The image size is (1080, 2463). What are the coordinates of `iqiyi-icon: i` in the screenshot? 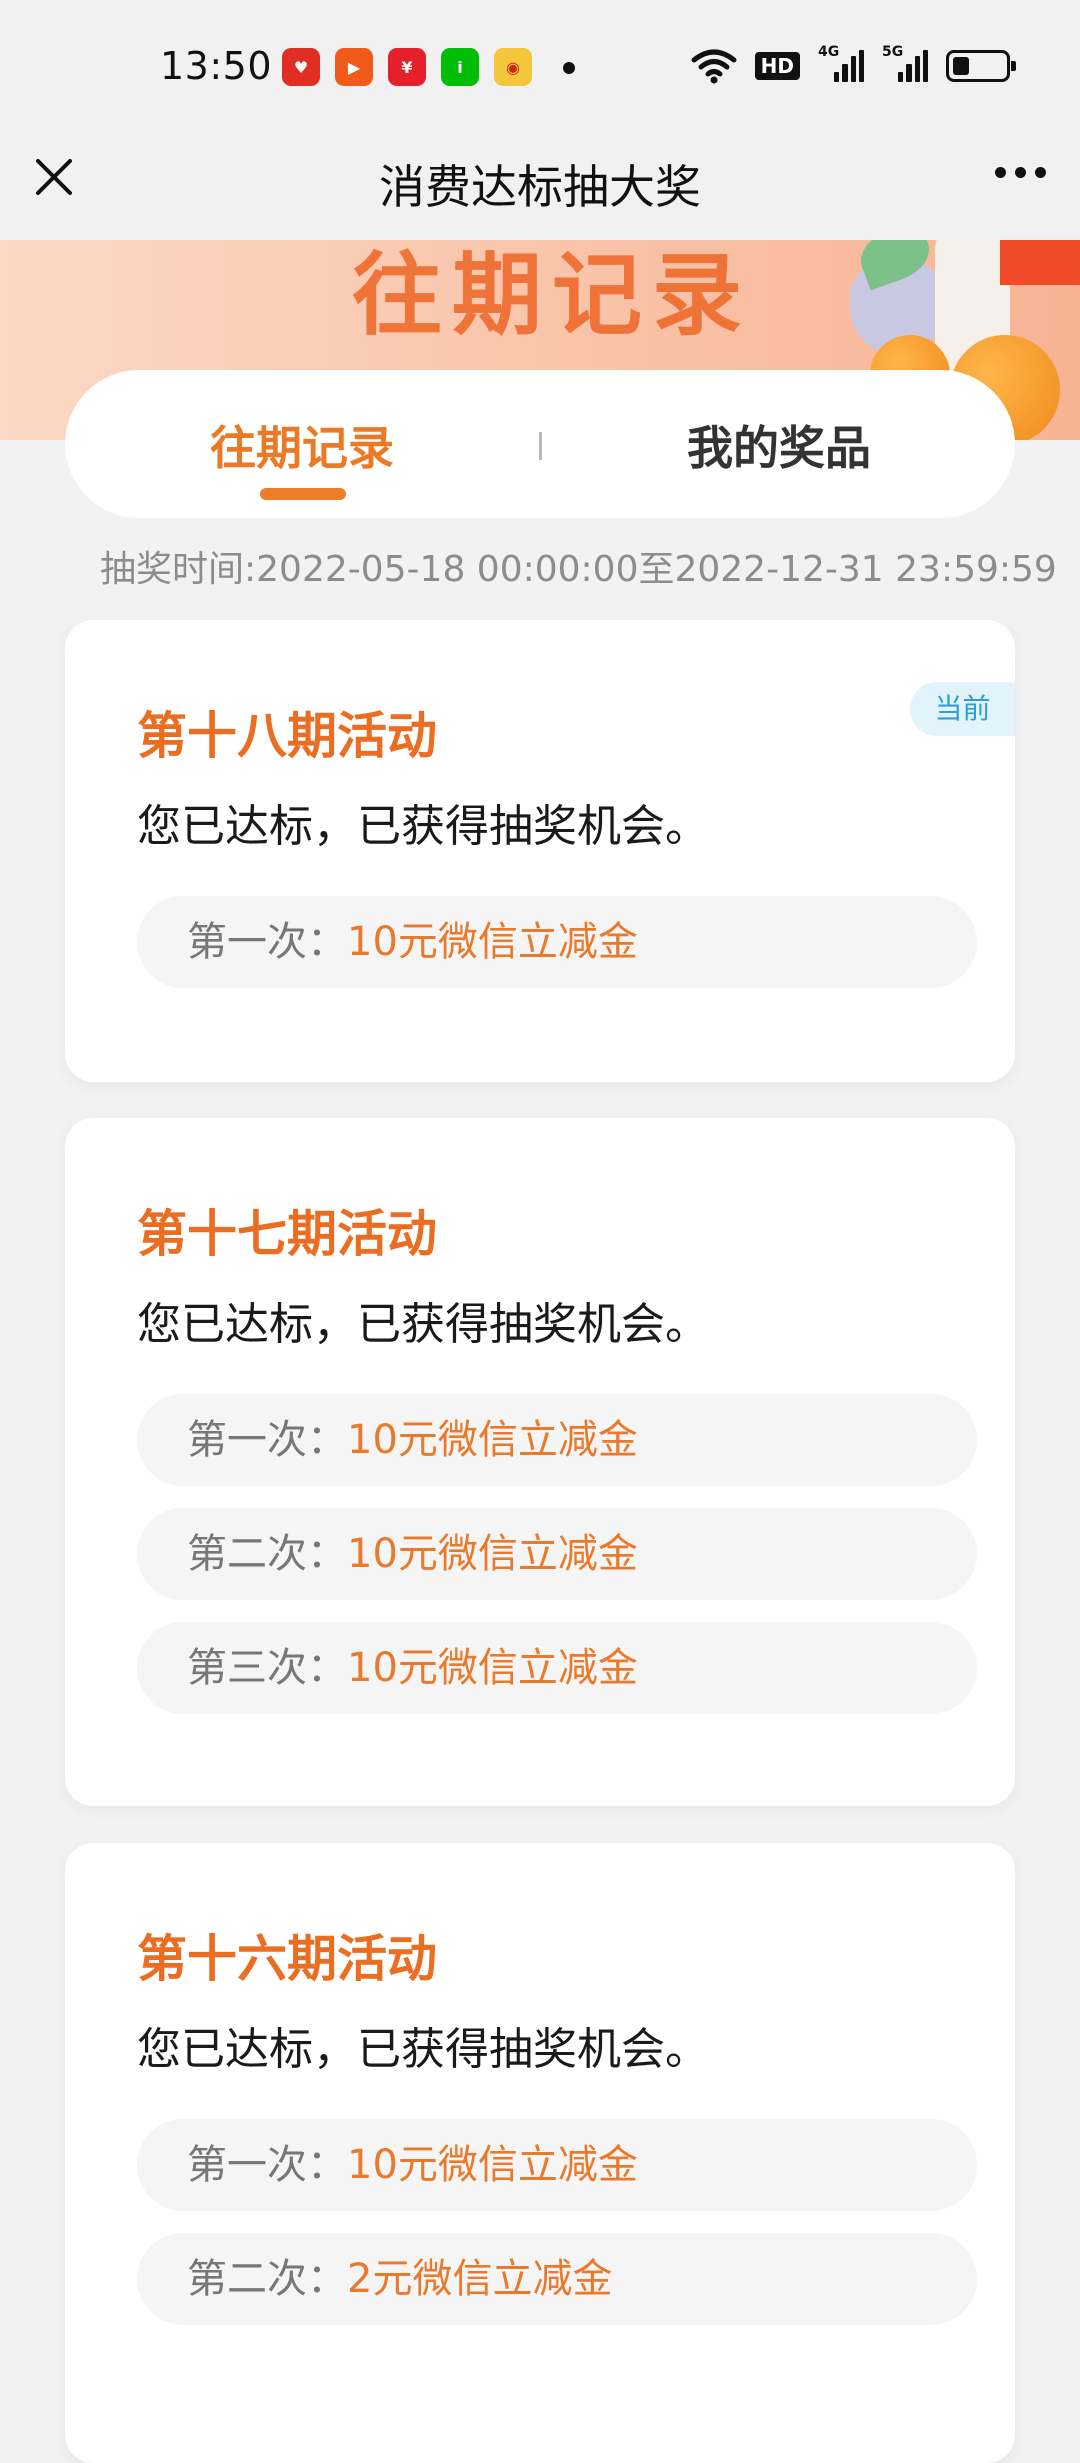 It's located at (460, 67).